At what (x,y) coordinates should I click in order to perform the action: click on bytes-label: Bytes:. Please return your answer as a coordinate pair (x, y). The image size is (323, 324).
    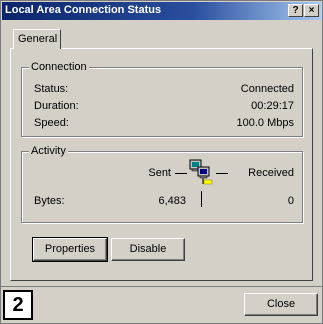
    Looking at the image, I should click on (49, 201).